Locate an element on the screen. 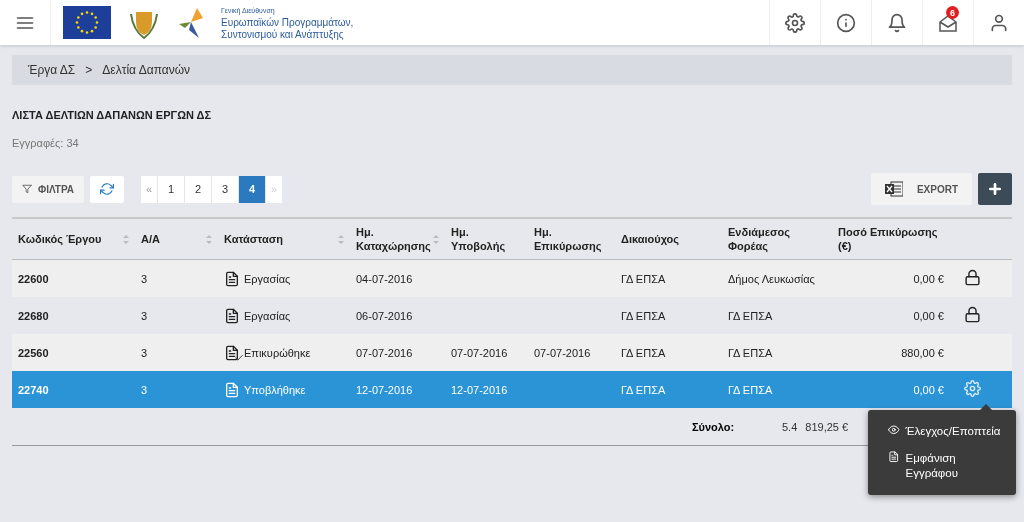  refresh-button is located at coordinates (107, 189).